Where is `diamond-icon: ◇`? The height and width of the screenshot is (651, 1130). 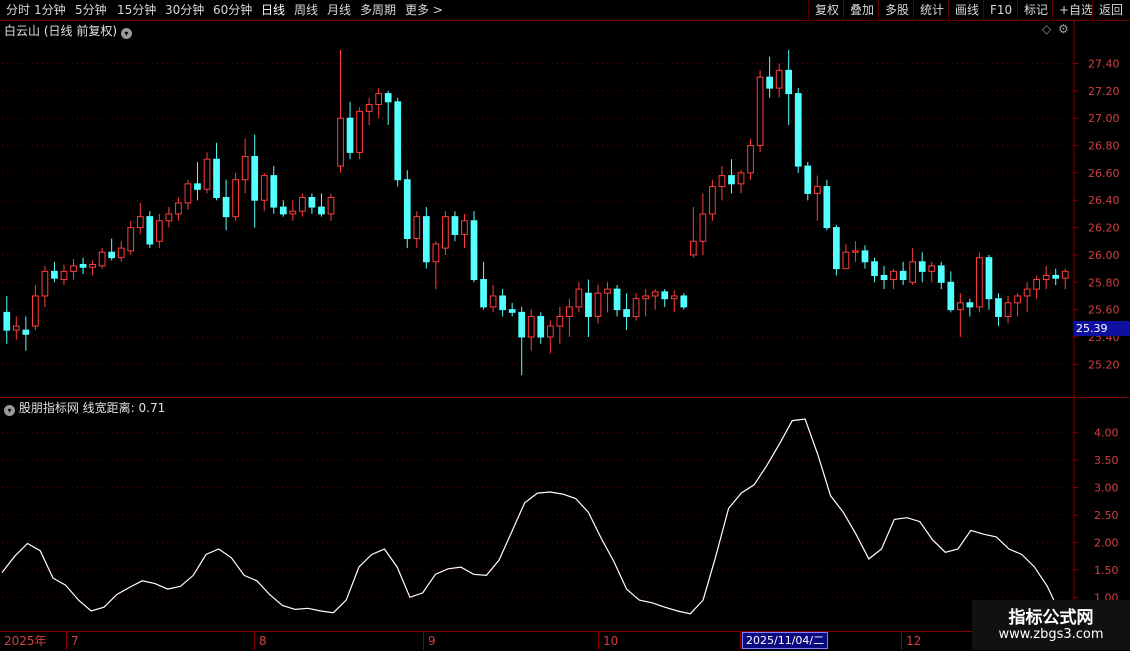
diamond-icon: ◇ is located at coordinates (1046, 29).